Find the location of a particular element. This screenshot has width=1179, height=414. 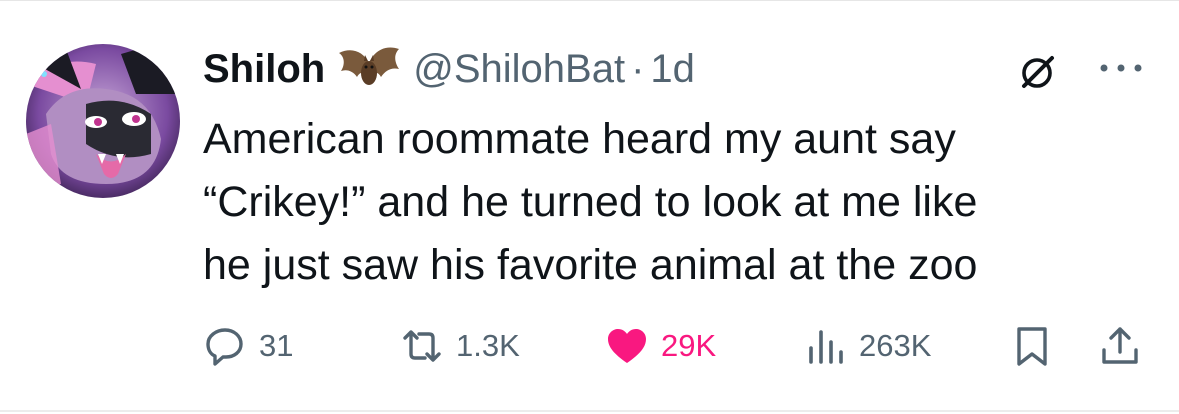

author-handle: @ShilohBat is located at coordinates (519, 69).